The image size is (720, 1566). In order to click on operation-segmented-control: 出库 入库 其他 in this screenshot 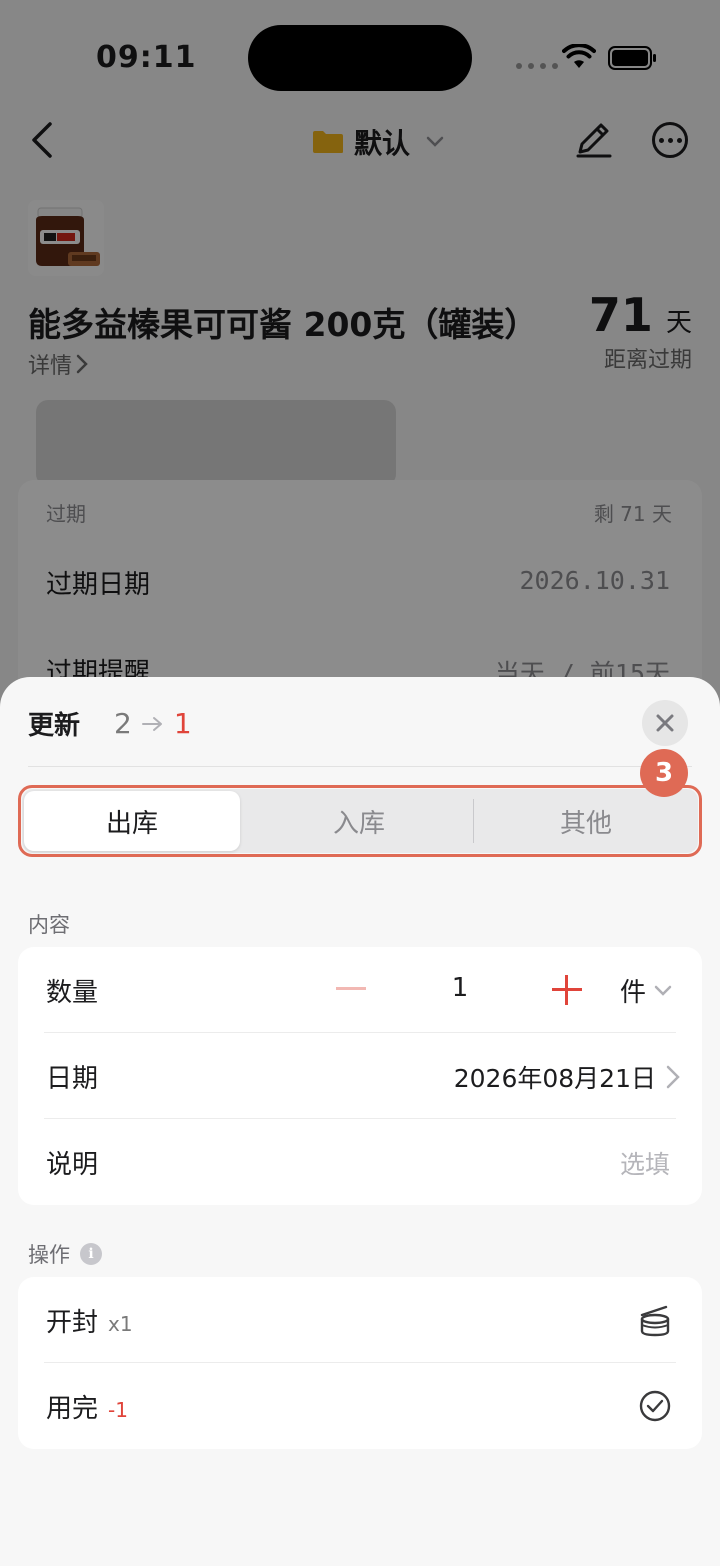, I will do `click(360, 821)`.